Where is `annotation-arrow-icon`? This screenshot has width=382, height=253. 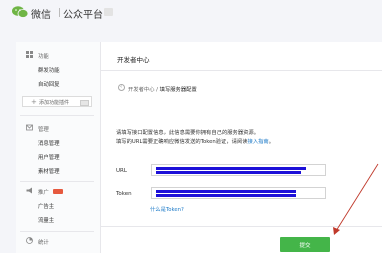
annotation-arrow-icon is located at coordinates (356, 199).